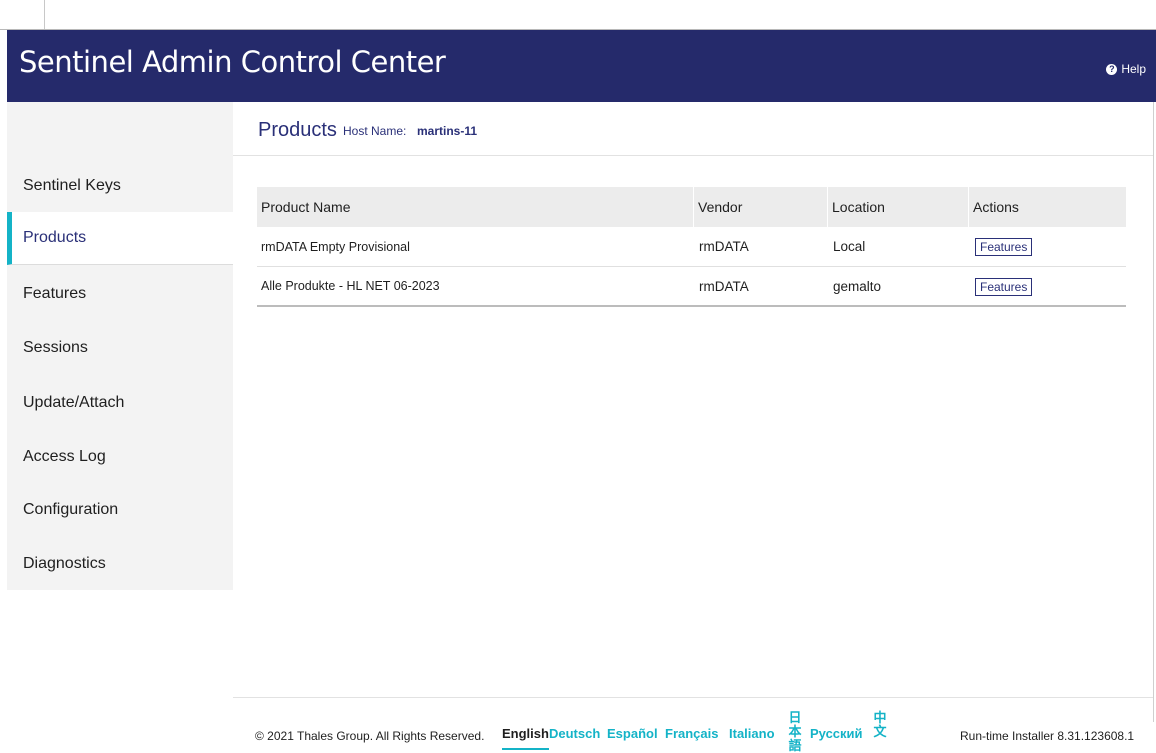  What do you see at coordinates (1133, 69) in the screenshot?
I see `help-label: Help` at bounding box center [1133, 69].